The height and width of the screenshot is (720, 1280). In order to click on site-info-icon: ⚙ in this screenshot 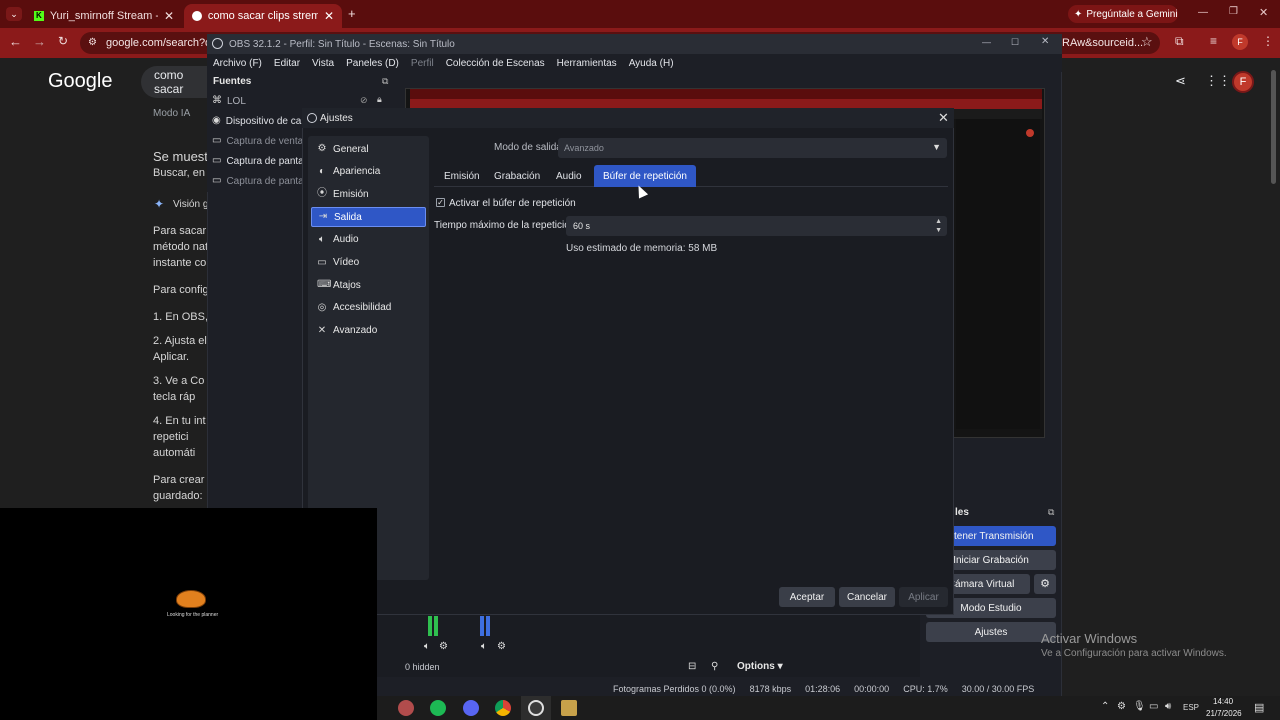, I will do `click(92, 42)`.